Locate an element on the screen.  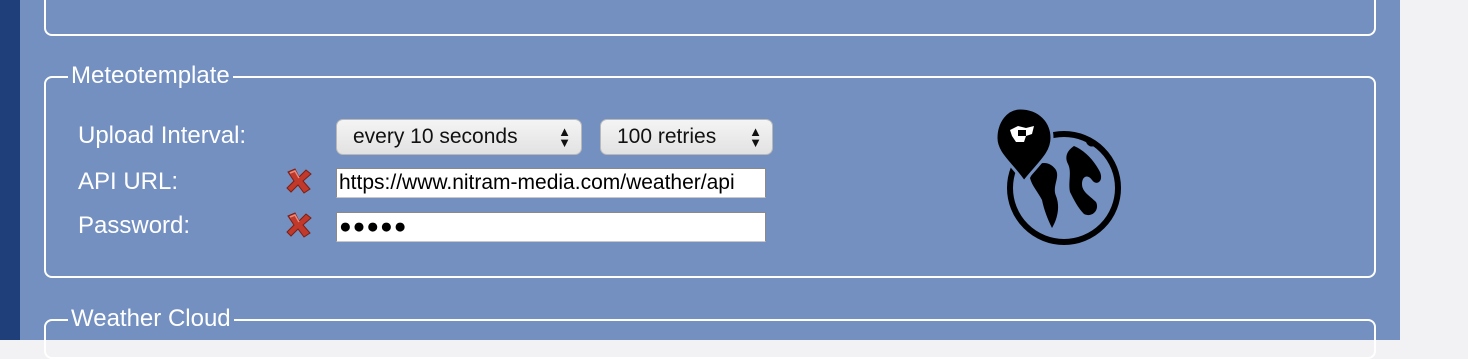
upload-interval-select: every 10 seconds ▲ ▼ is located at coordinates (459, 137).